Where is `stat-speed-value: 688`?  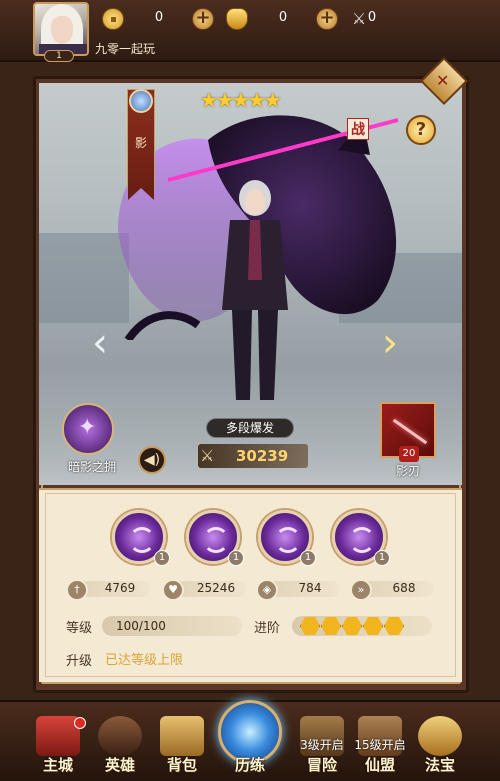 stat-speed-value: 688 is located at coordinates (404, 588).